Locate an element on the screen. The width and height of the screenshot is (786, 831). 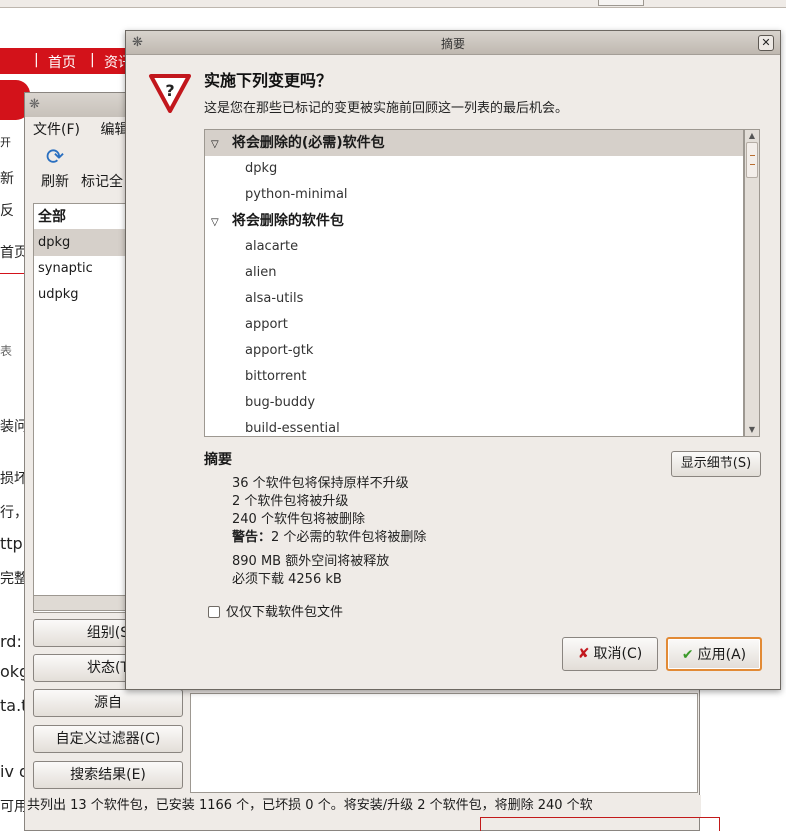
mark-all-label: 标记全 is located at coordinates (102, 182).